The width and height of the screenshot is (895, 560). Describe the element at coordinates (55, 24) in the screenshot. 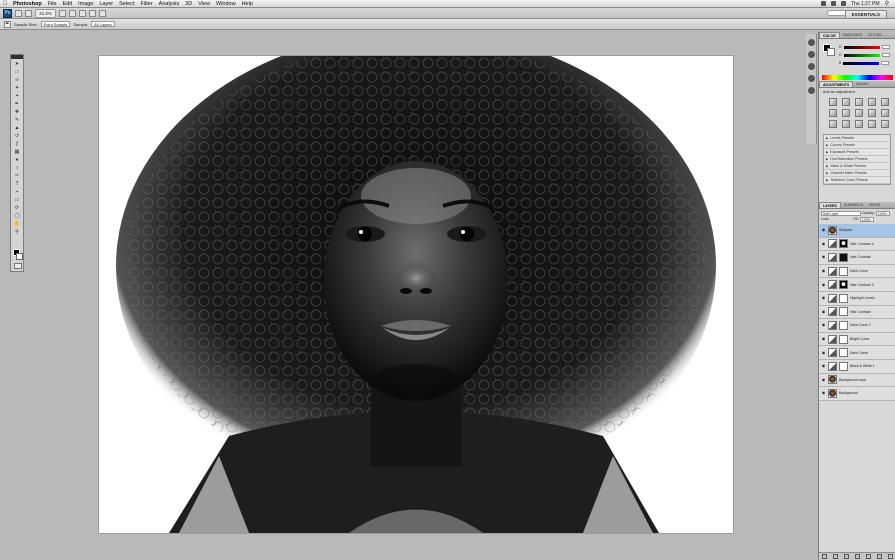

I see `sample-size-select: Point Sample` at that location.